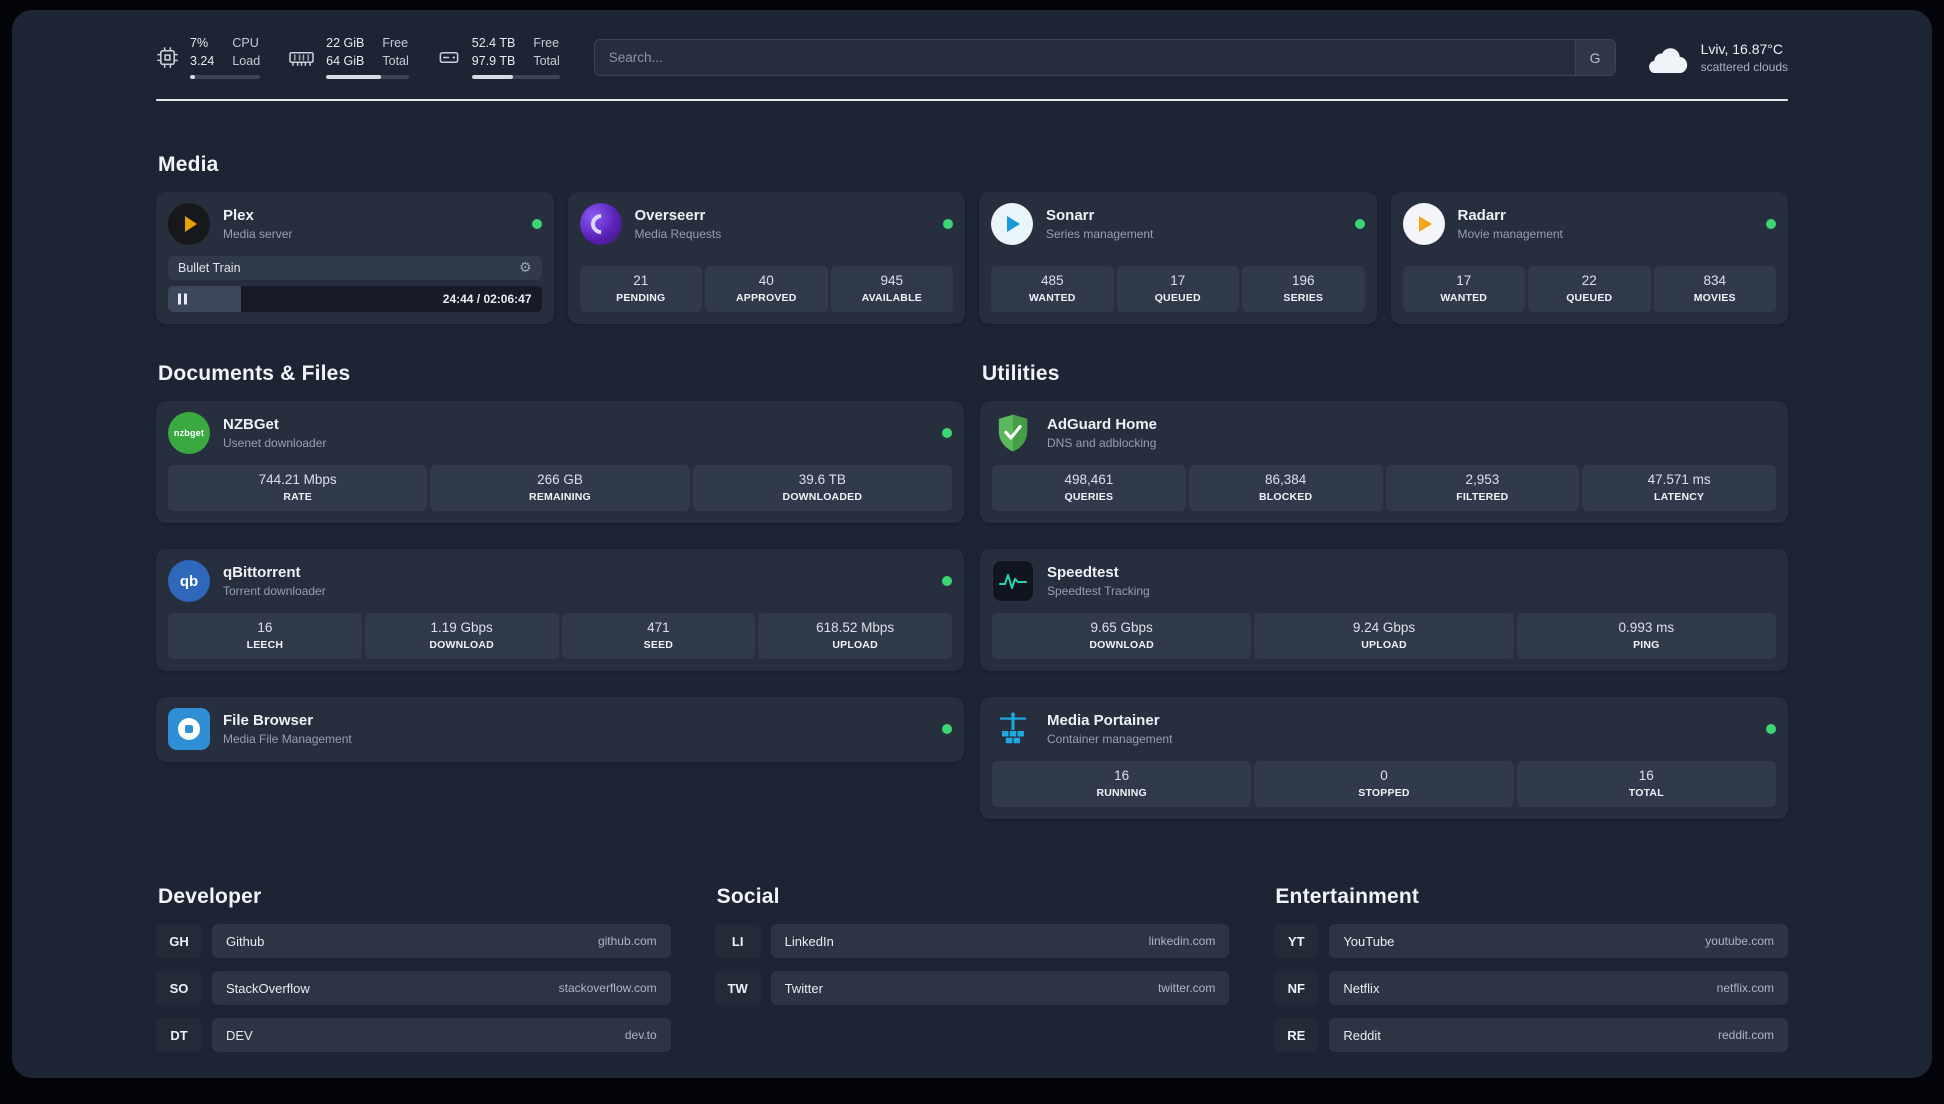 This screenshot has height=1104, width=1944. Describe the element at coordinates (268, 721) in the screenshot. I see `service-name: File Browser` at that location.